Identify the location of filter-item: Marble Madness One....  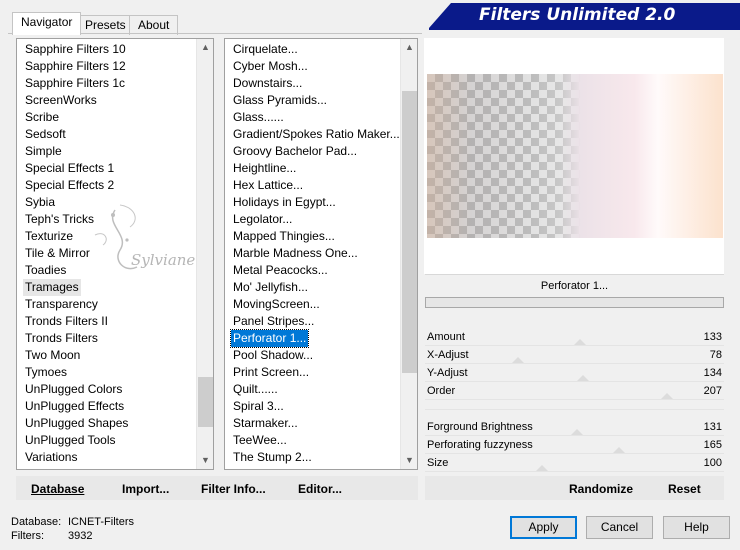
(295, 253).